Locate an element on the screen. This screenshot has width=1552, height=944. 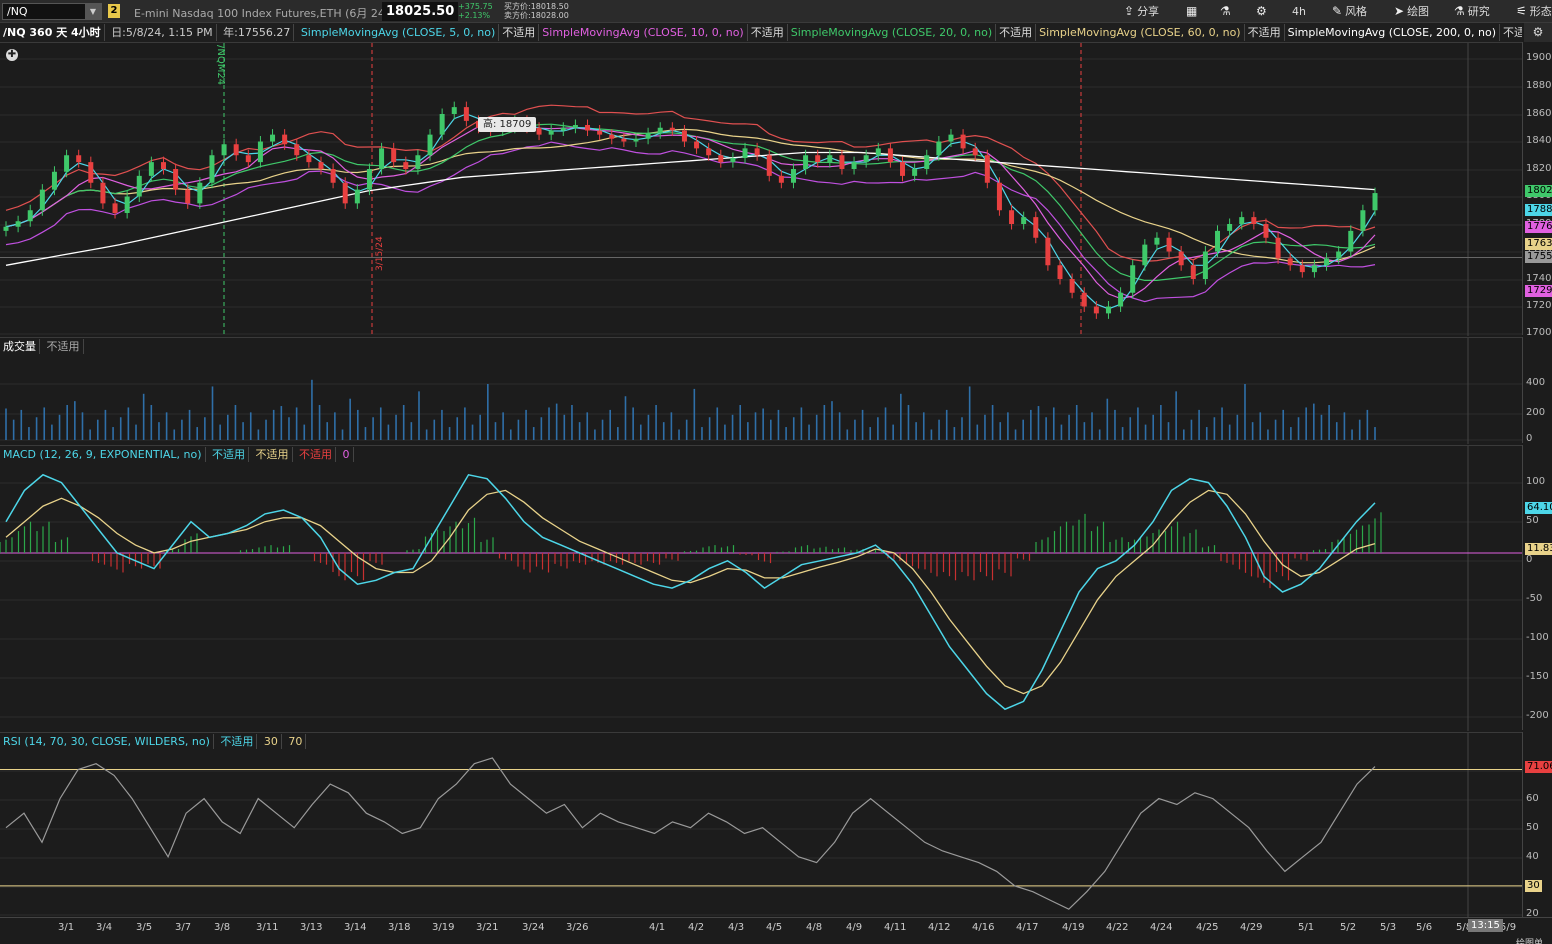
flask-icon-button: ⚗ is located at coordinates (1225, 11).